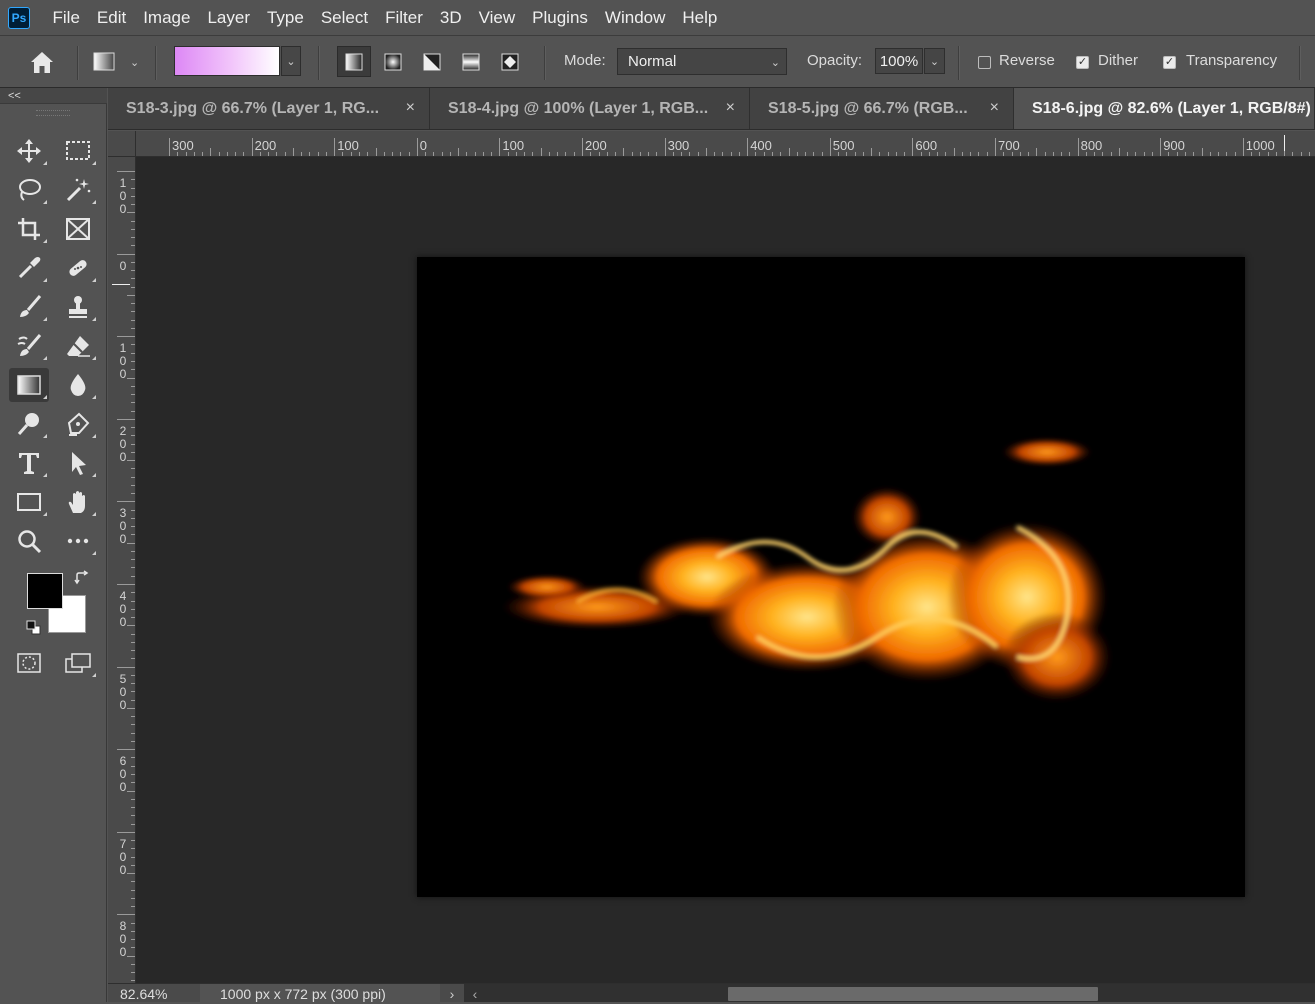 This screenshot has width=1315, height=1004. Describe the element at coordinates (82, 578) in the screenshot. I see `swap-colors-icon` at that location.